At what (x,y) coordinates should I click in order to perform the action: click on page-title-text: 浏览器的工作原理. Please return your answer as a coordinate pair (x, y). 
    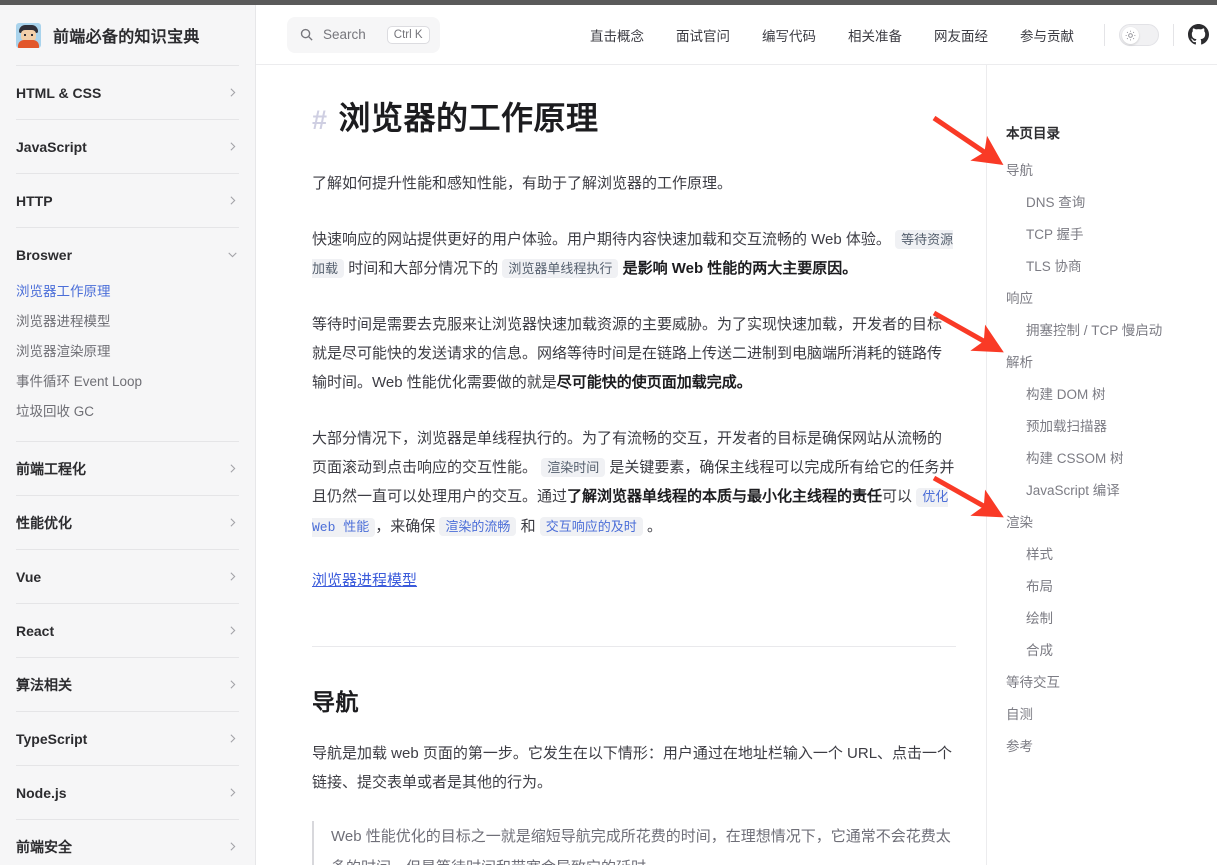
    Looking at the image, I should click on (468, 118).